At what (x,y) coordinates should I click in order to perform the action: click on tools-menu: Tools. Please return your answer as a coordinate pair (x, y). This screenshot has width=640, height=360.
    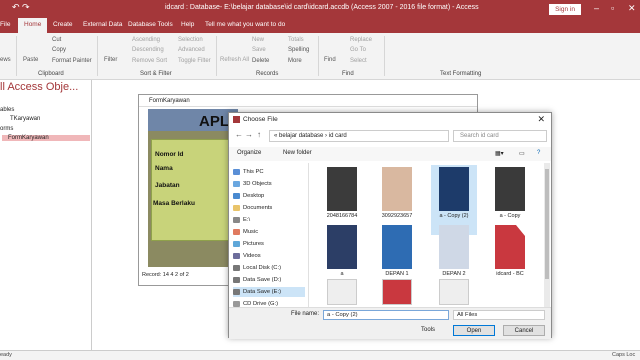
    Looking at the image, I should click on (428, 330).